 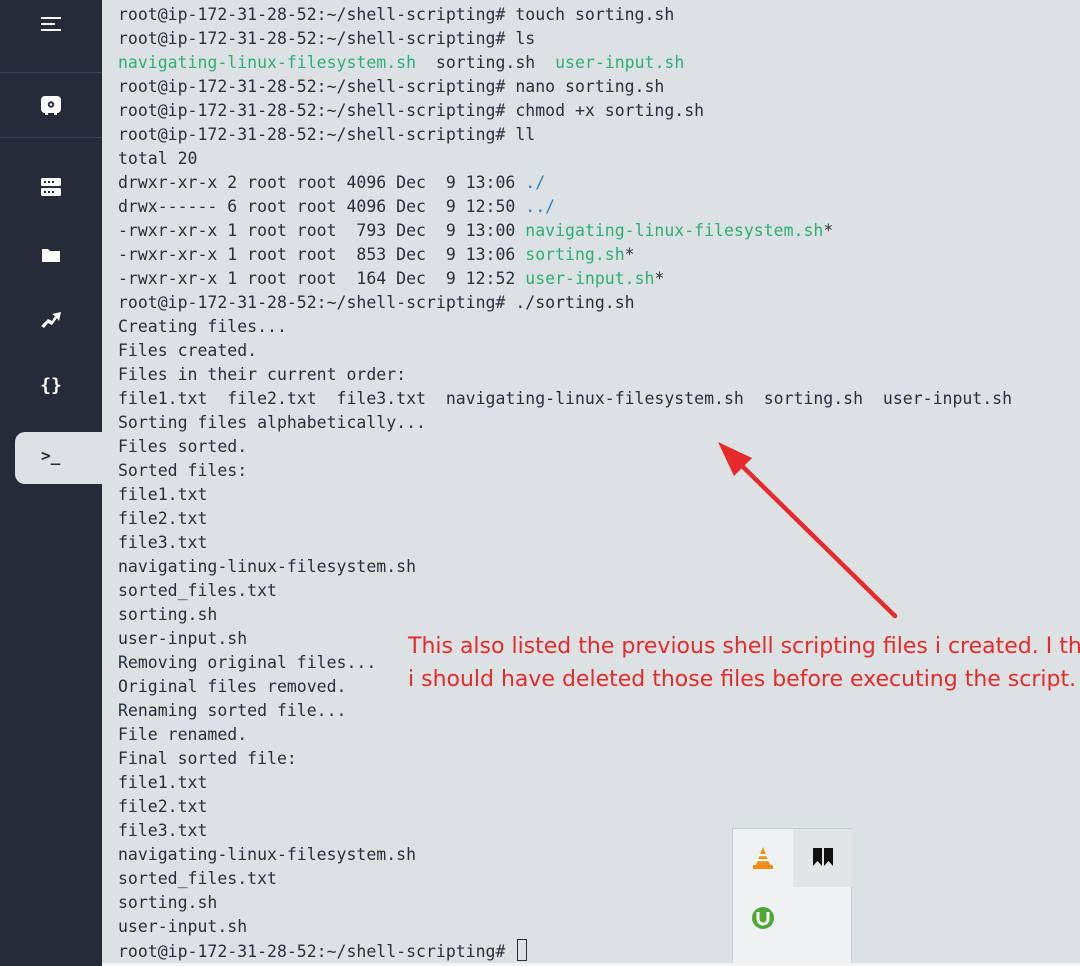 What do you see at coordinates (322, 230) in the screenshot?
I see `file-permissions: -rwxr-xr-x 1 root root 793 Dec 9 13:00` at bounding box center [322, 230].